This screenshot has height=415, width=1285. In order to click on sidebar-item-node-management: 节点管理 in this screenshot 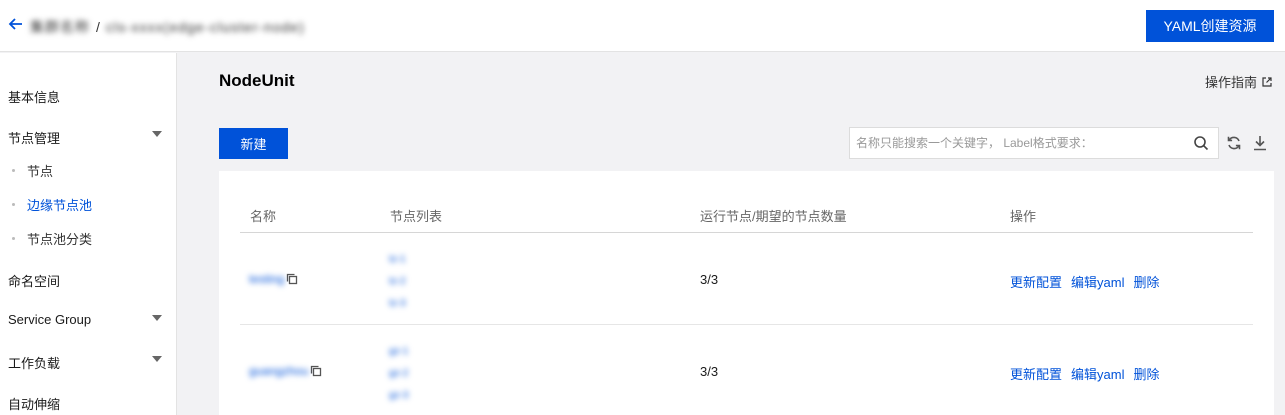, I will do `click(34, 137)`.